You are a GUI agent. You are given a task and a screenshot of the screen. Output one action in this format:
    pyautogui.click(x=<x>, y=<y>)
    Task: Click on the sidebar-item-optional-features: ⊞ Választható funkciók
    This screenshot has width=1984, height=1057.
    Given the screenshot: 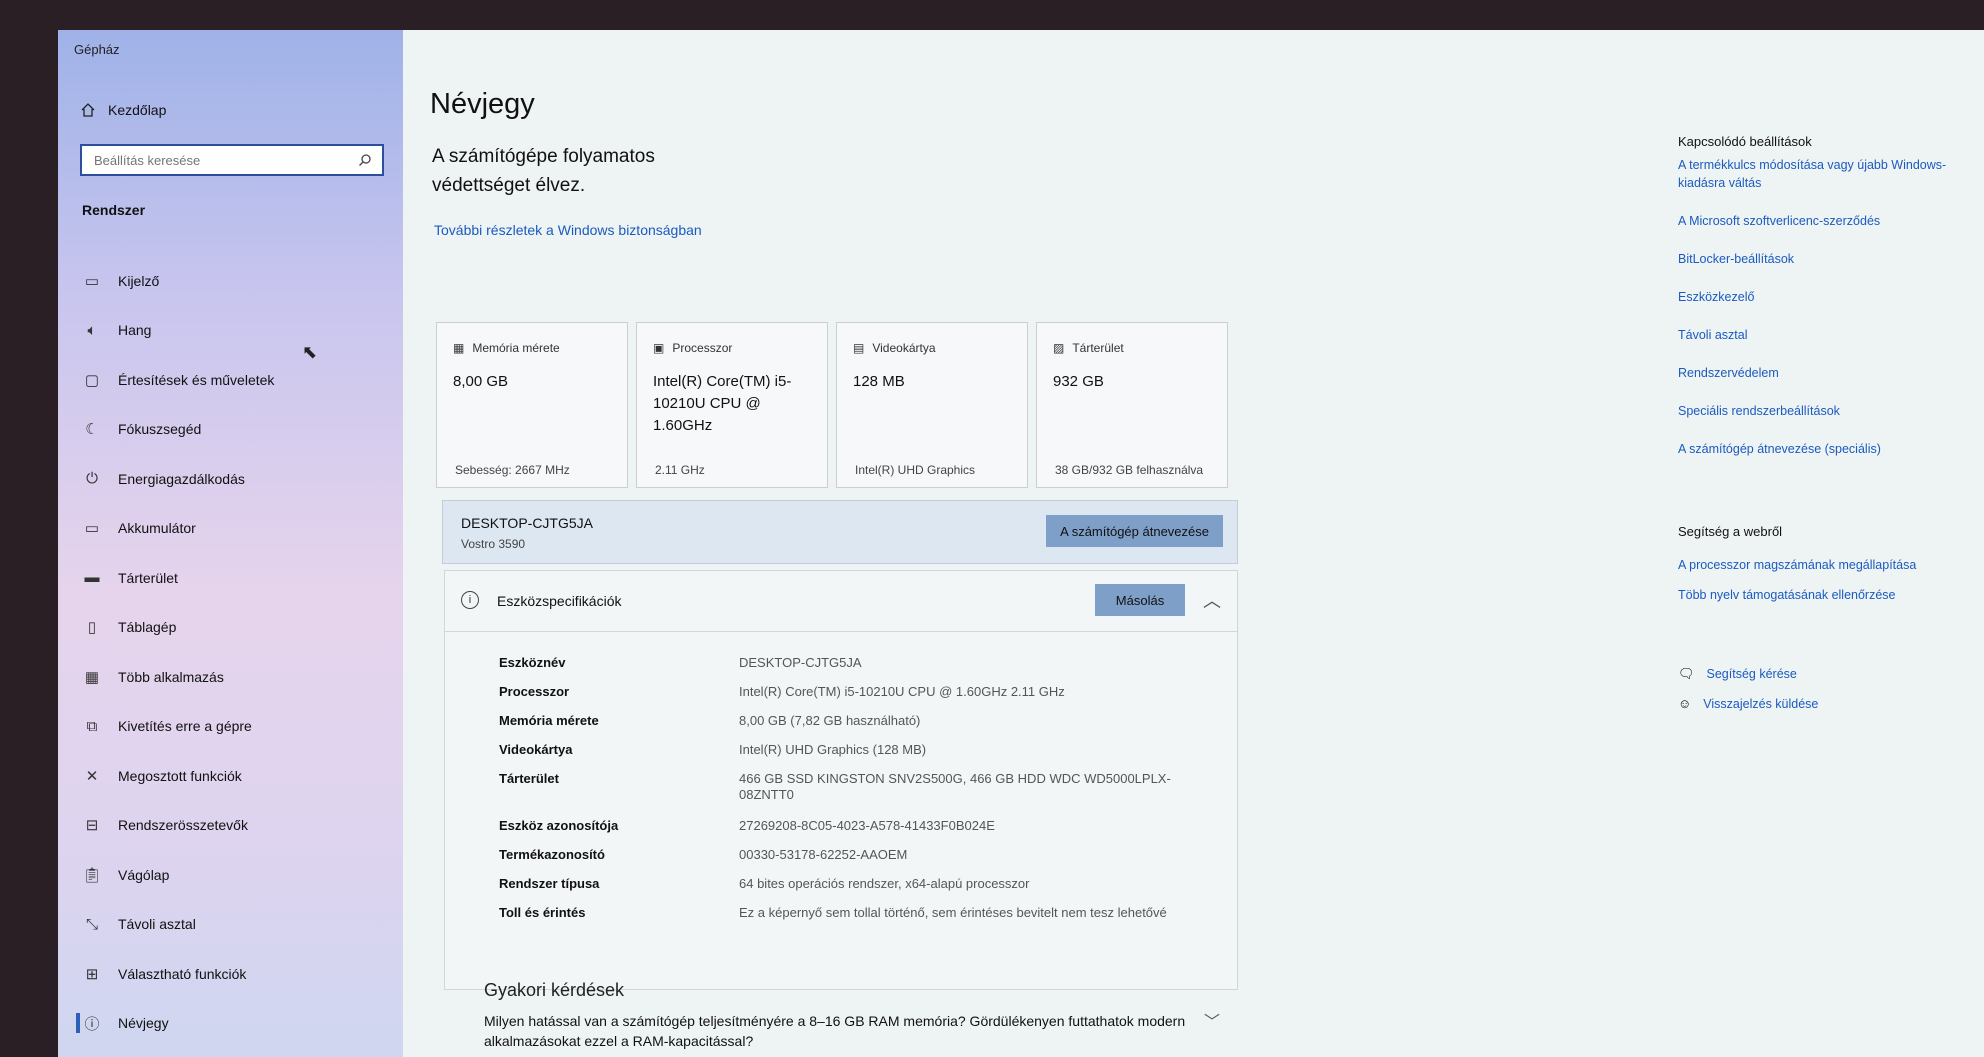 What is the action you would take?
    pyautogui.click(x=242, y=974)
    